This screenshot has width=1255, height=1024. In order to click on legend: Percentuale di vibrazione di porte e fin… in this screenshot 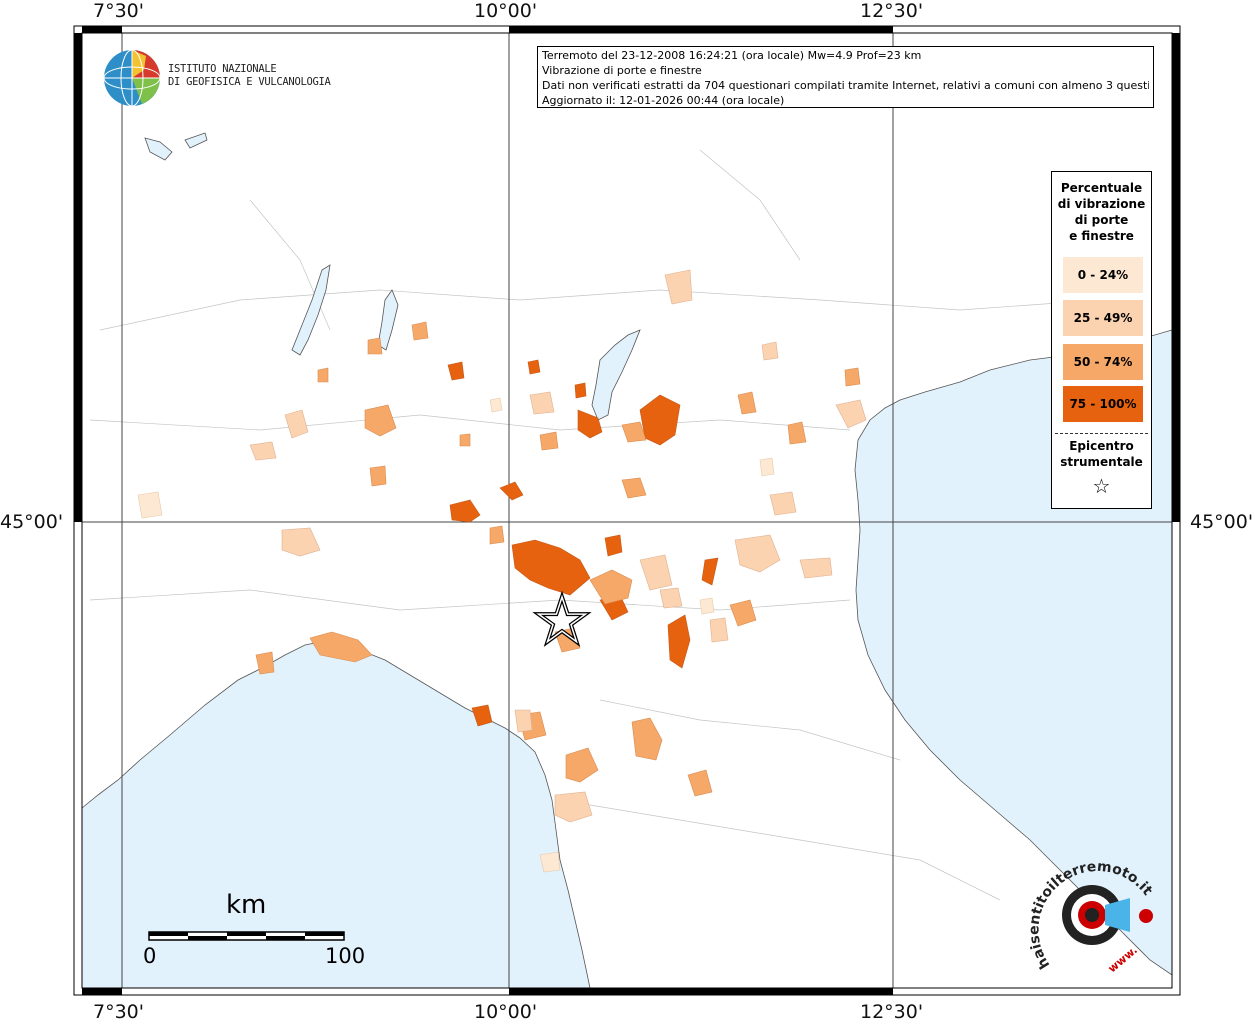, I will do `click(1101, 340)`.